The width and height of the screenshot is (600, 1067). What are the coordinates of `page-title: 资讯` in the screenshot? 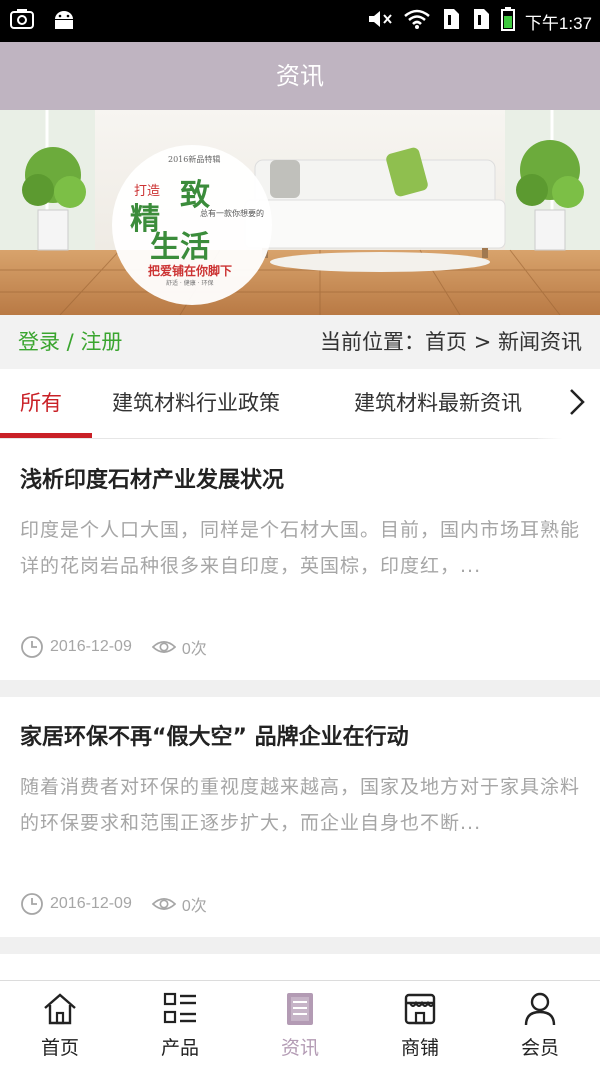 It's located at (300, 76).